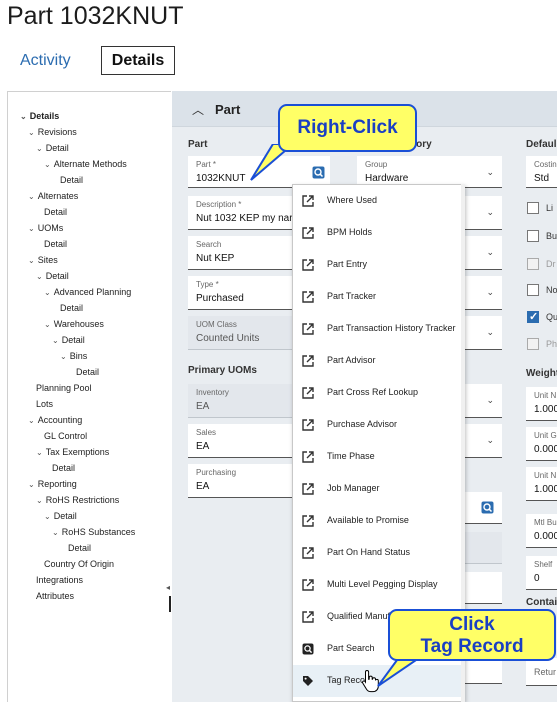 This screenshot has height=702, width=557. I want to click on tree-item-reporting: ⌄ Reporting, so click(52, 484).